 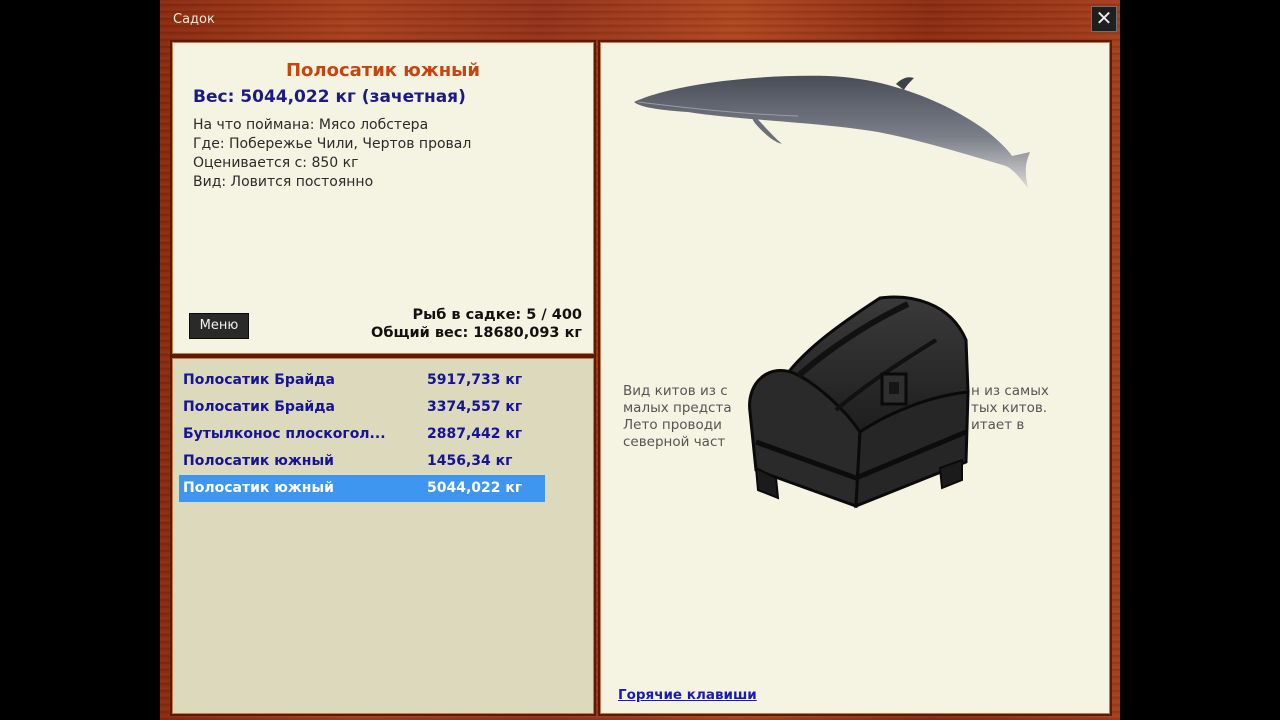 What do you see at coordinates (470, 461) in the screenshot?
I see `list-item-weight: 1456,34 кг` at bounding box center [470, 461].